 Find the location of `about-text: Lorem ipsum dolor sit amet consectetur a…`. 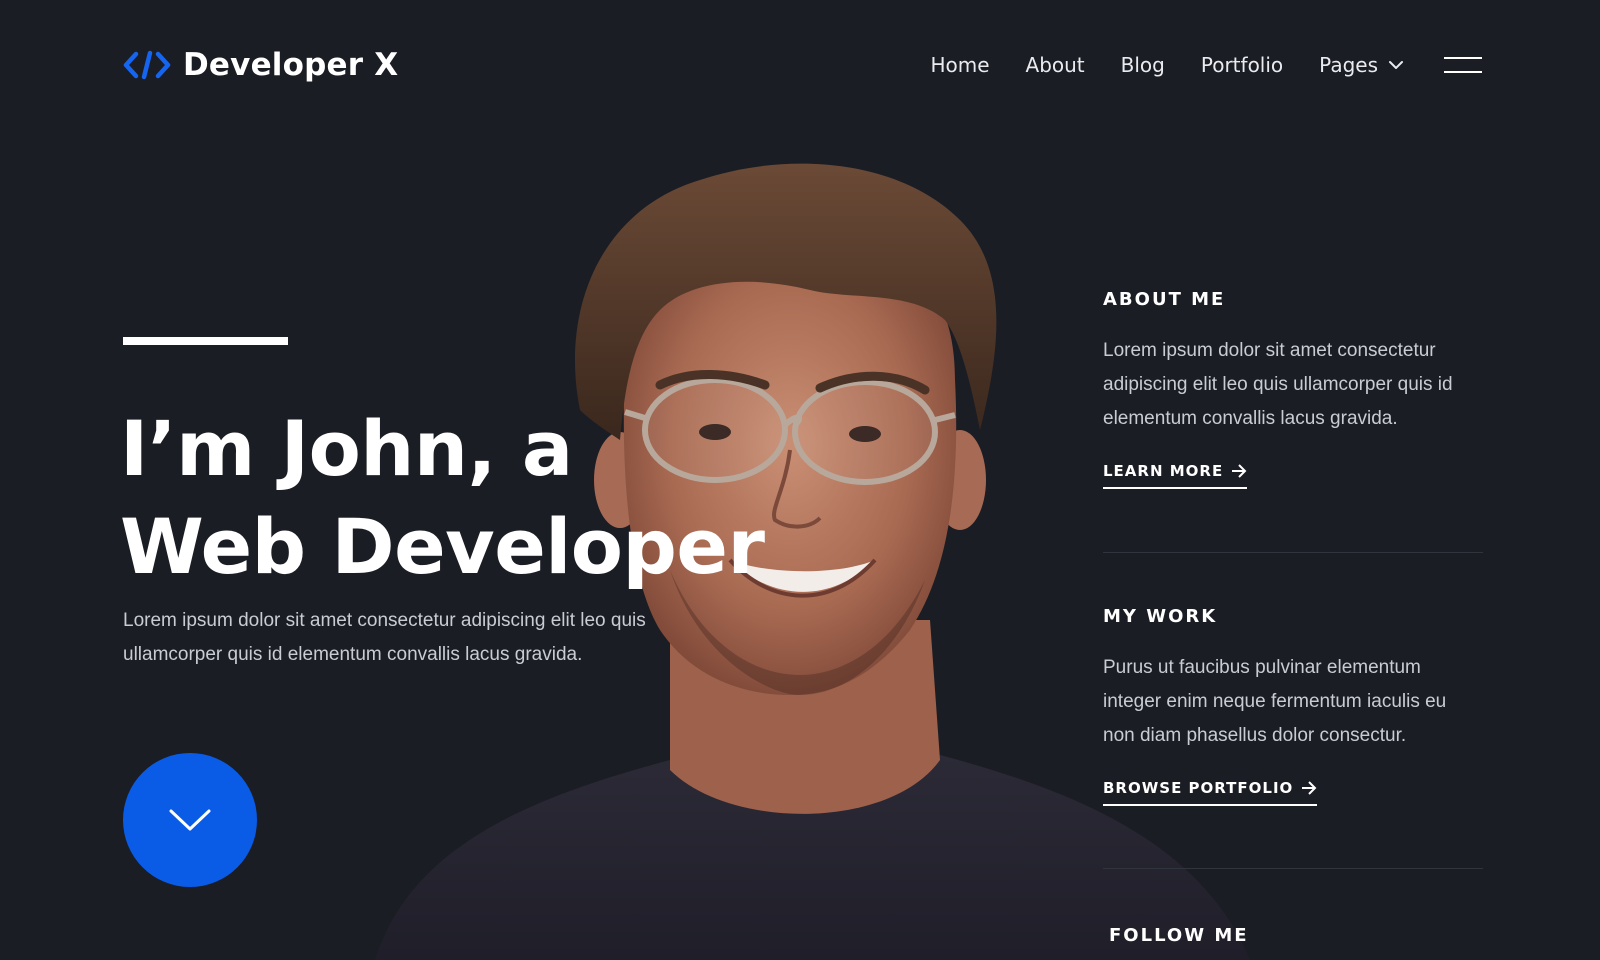

about-text: Lorem ipsum dolor sit amet consectetur a… is located at coordinates (1278, 384).